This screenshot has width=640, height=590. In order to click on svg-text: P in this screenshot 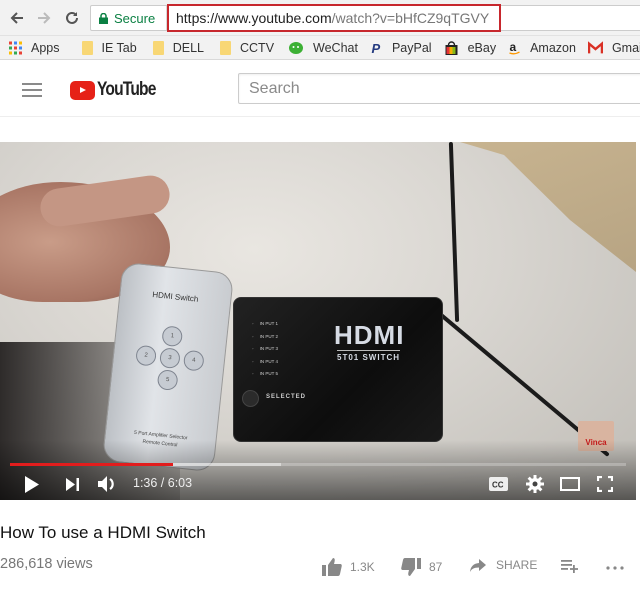, I will do `click(375, 48)`.